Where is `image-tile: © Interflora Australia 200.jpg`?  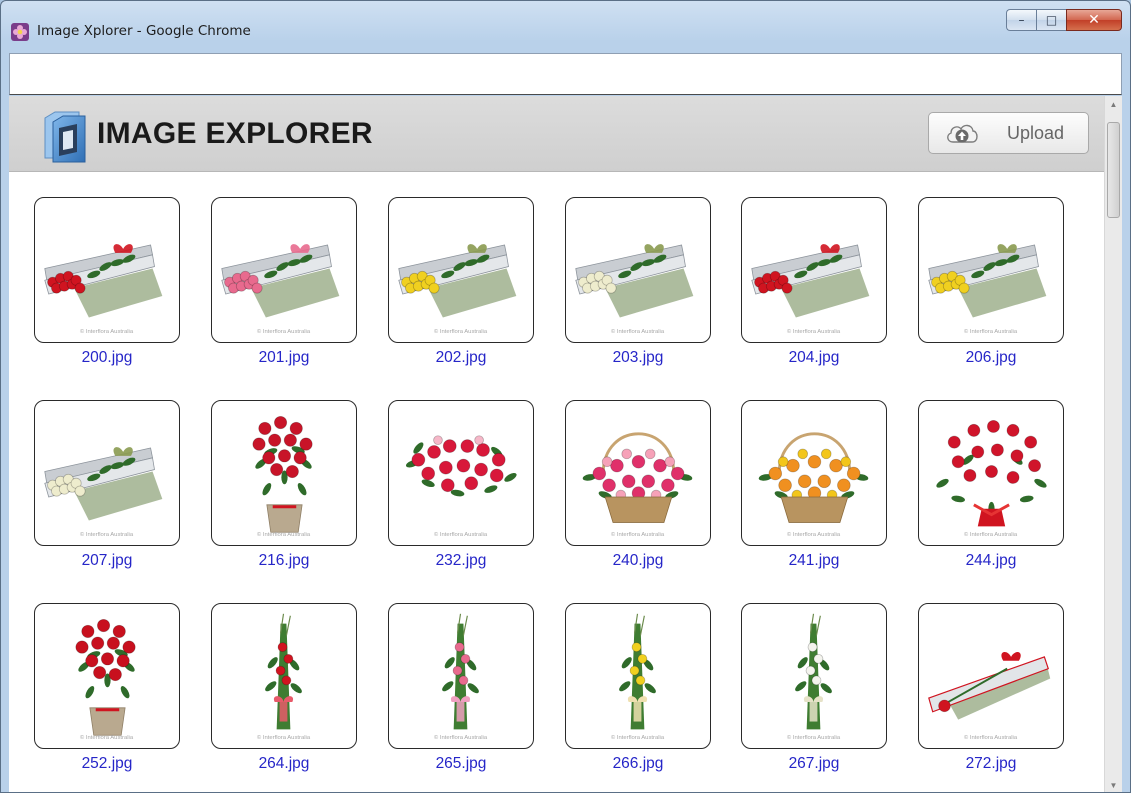
image-tile: © Interflora Australia 200.jpg is located at coordinates (108, 274).